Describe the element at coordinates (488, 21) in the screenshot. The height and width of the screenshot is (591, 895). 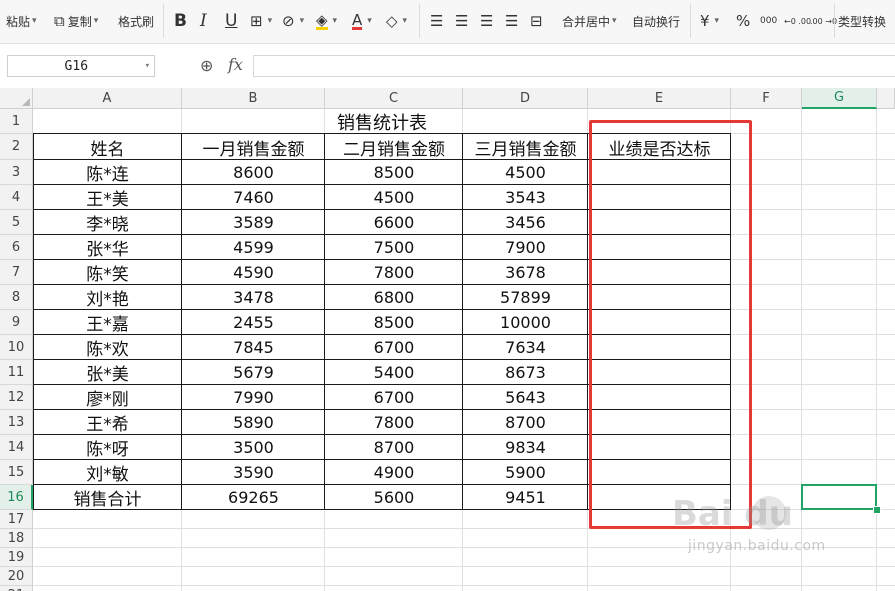
I see `align-right-button: ☰` at that location.